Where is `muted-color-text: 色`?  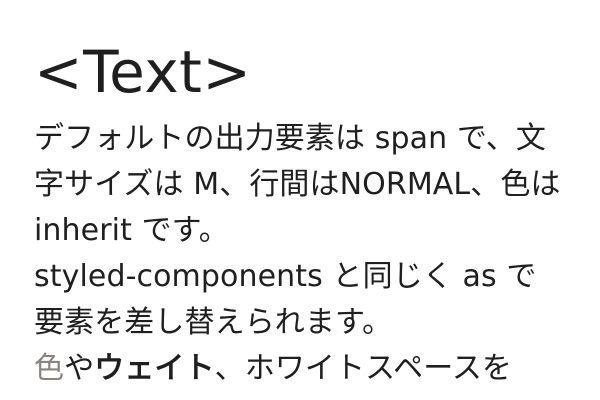
muted-color-text: 色 is located at coordinates (49, 368).